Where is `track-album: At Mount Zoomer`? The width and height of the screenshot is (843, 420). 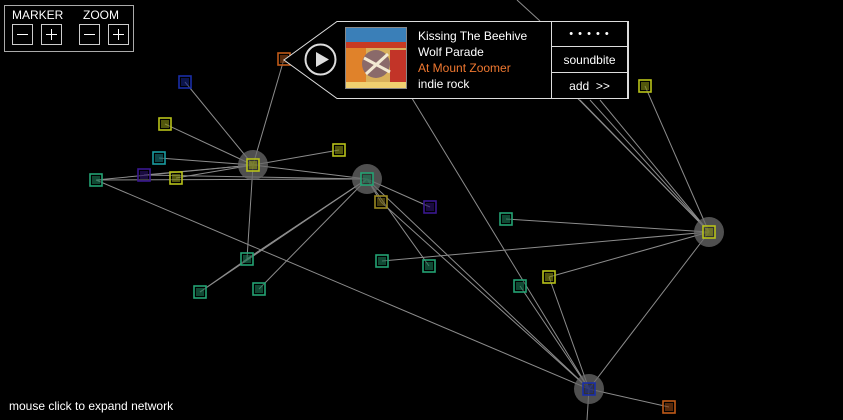 track-album: At Mount Zoomer is located at coordinates (472, 68).